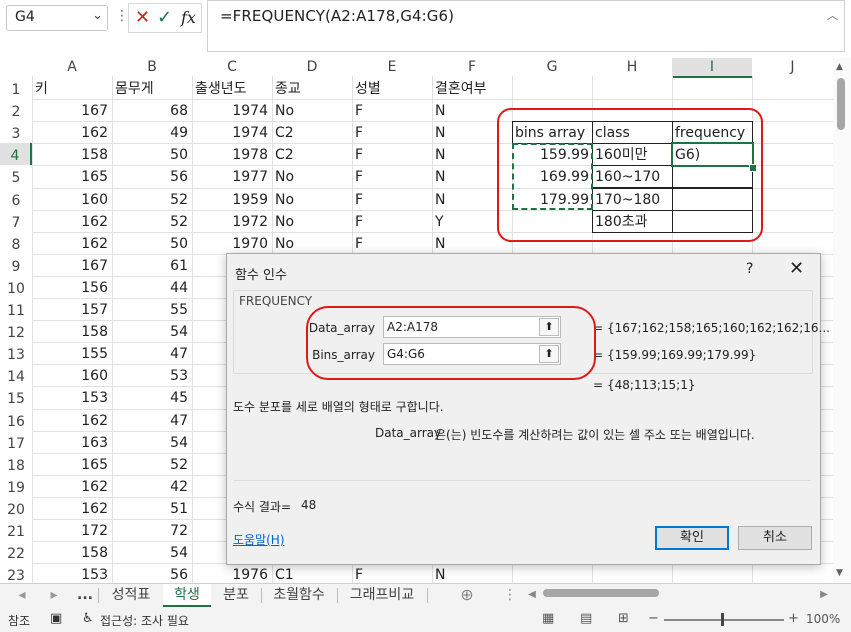 The height and width of the screenshot is (632, 851). Describe the element at coordinates (440, 199) in the screenshot. I see `cell-f6: N` at that location.